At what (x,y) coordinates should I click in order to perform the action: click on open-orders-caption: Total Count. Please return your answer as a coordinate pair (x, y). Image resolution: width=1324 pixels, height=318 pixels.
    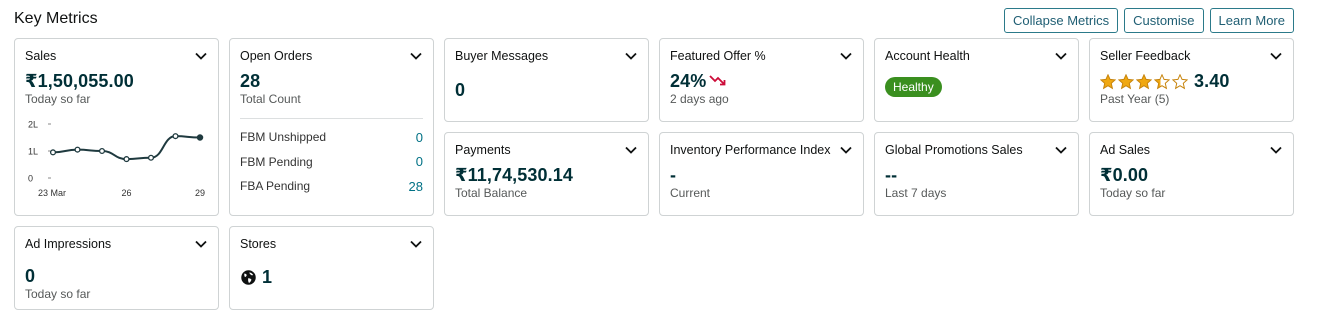
    Looking at the image, I should click on (270, 99).